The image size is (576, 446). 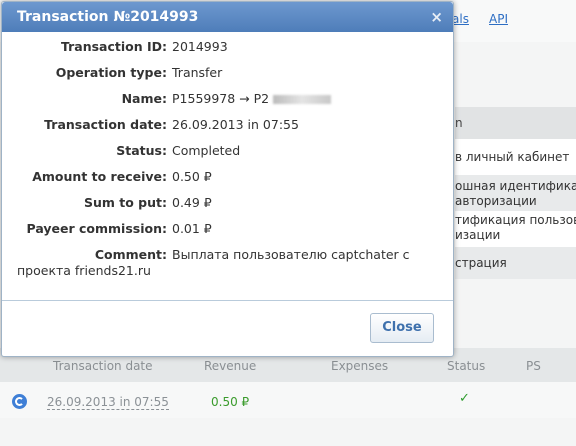 What do you see at coordinates (515, 157) in the screenshot?
I see `side-menu-item-personal-account: в личный кабинет` at bounding box center [515, 157].